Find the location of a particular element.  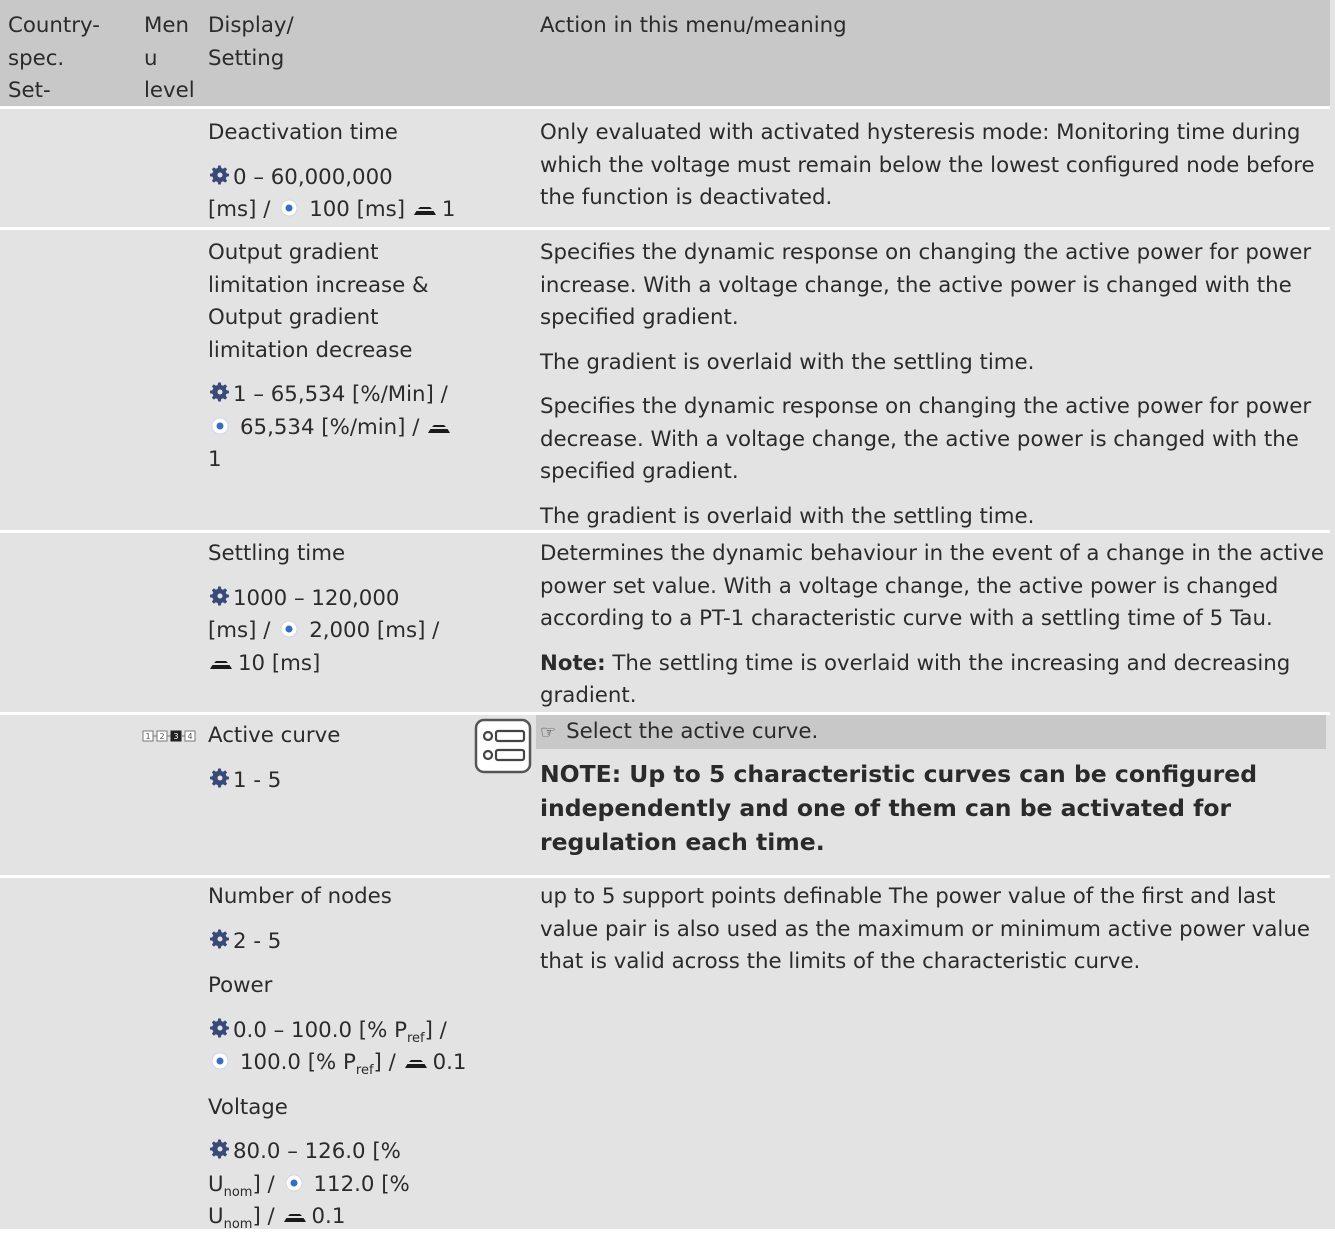

range-value: 80.0 – 126.0 [% is located at coordinates (317, 1151).